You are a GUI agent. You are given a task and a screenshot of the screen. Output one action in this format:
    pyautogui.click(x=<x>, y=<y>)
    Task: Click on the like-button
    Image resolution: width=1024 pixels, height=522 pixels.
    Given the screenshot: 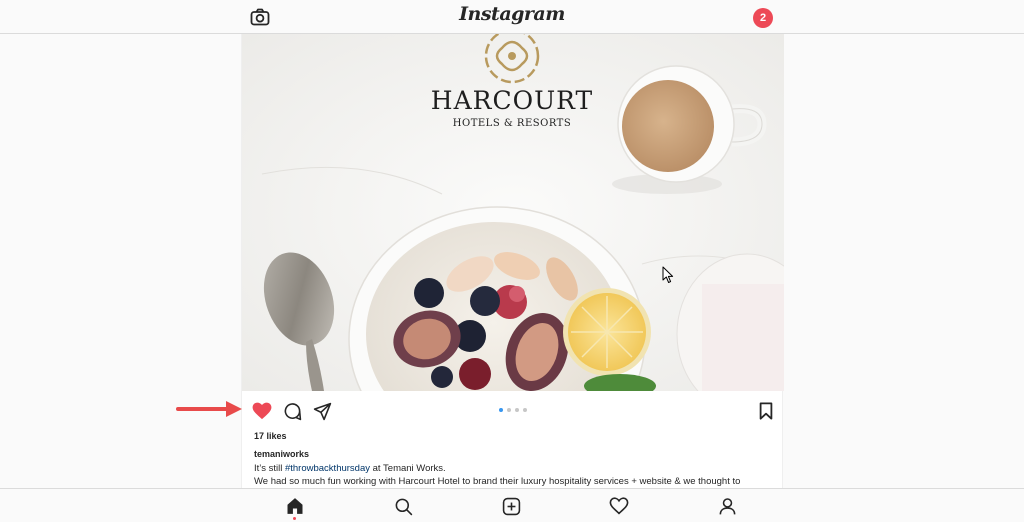 What is the action you would take?
    pyautogui.click(x=262, y=411)
    